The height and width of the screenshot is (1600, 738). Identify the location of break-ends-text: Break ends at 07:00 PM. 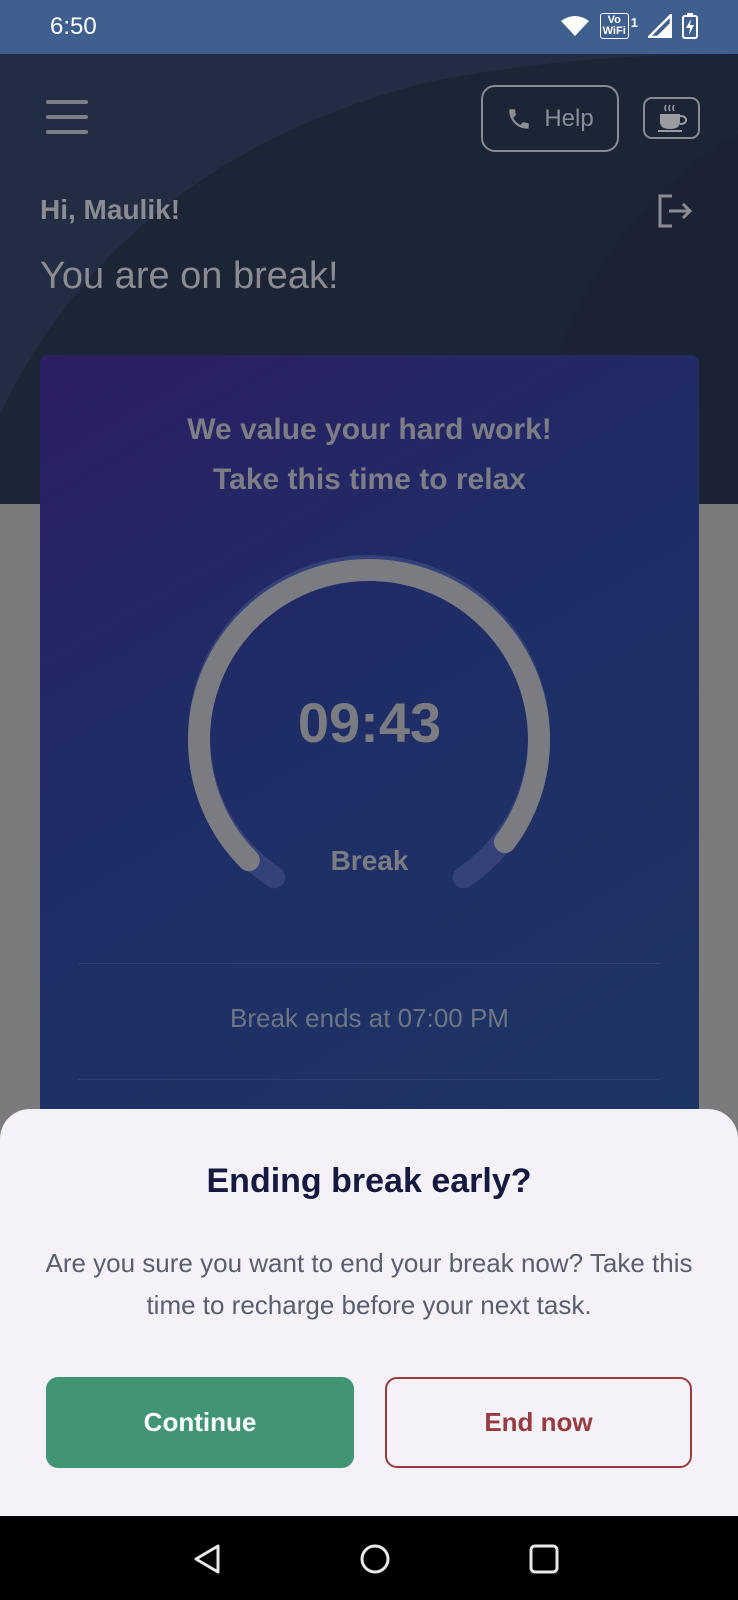
(369, 1018).